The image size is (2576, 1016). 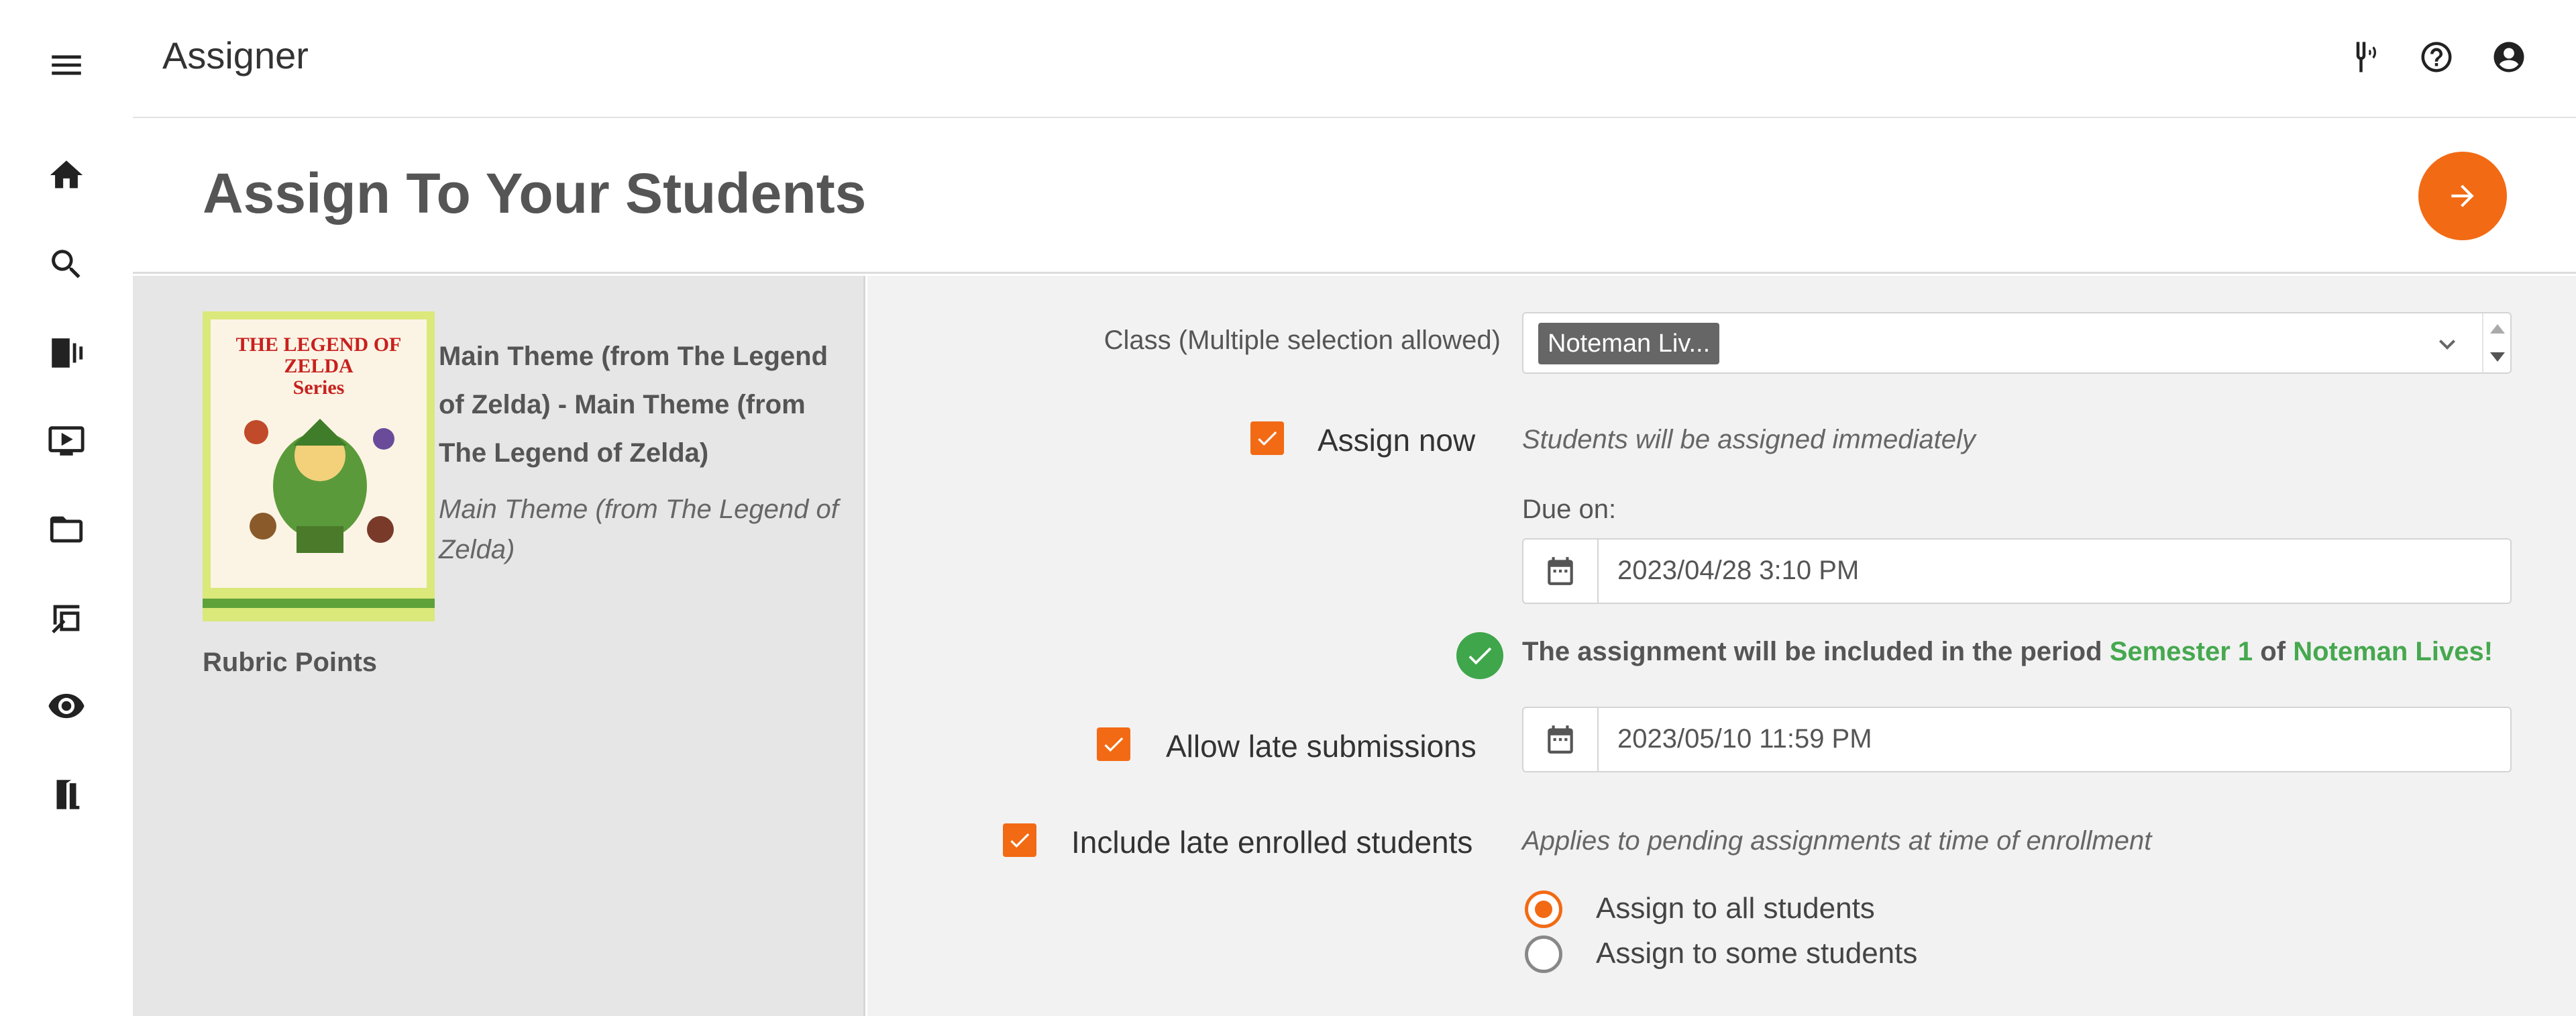 What do you see at coordinates (66, 176) in the screenshot?
I see `home-icon` at bounding box center [66, 176].